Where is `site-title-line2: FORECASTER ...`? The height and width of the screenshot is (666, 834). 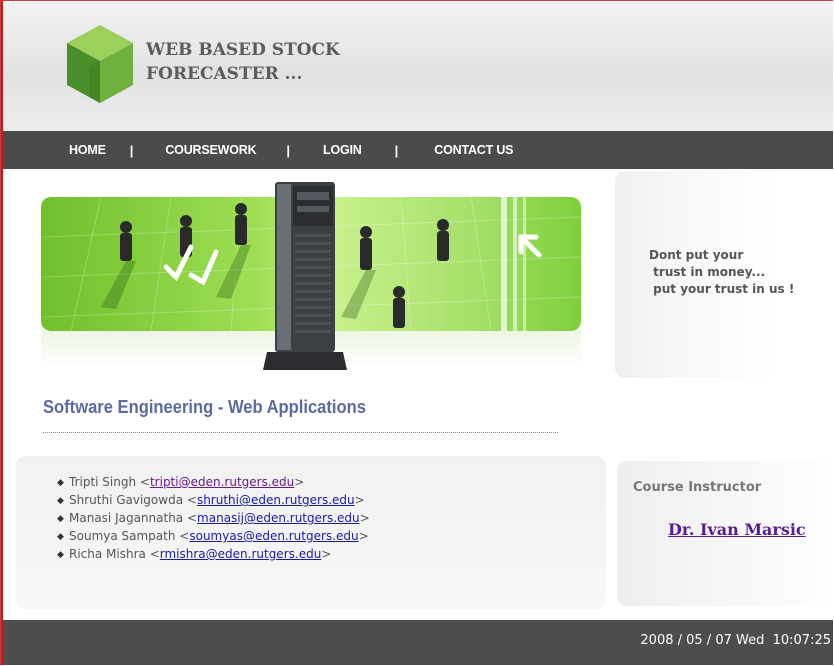 site-title-line2: FORECASTER ... is located at coordinates (224, 74).